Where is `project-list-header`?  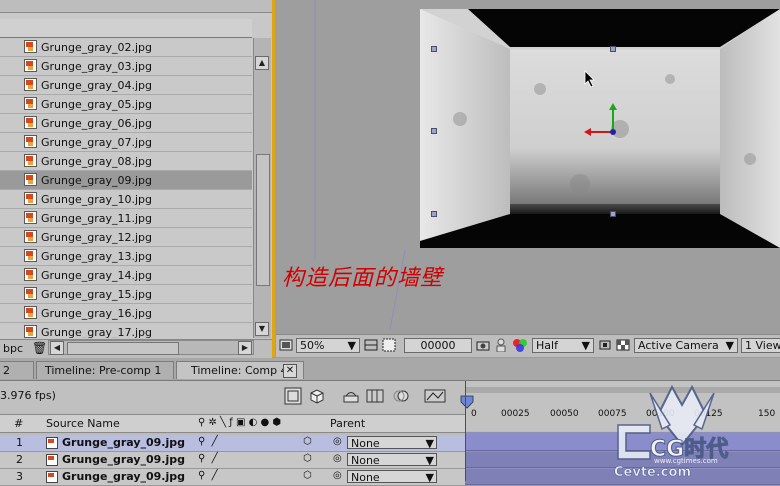
project-list-header is located at coordinates (126, 28).